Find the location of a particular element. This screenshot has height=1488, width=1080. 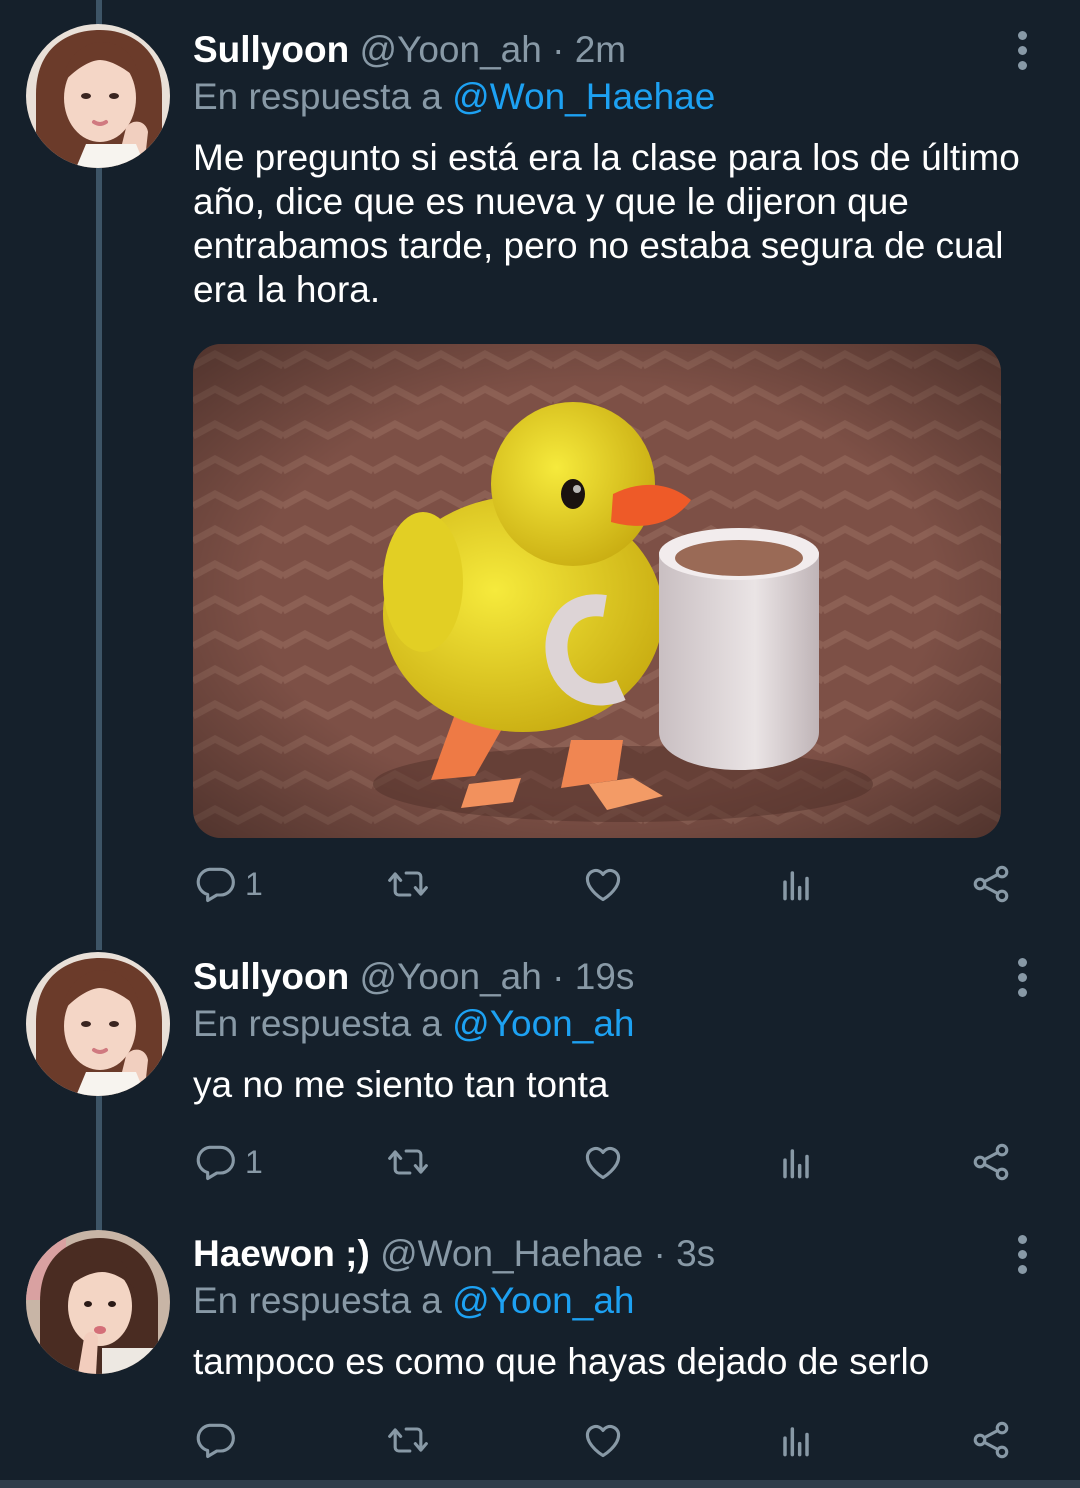

timestamp: 2m is located at coordinates (600, 49).